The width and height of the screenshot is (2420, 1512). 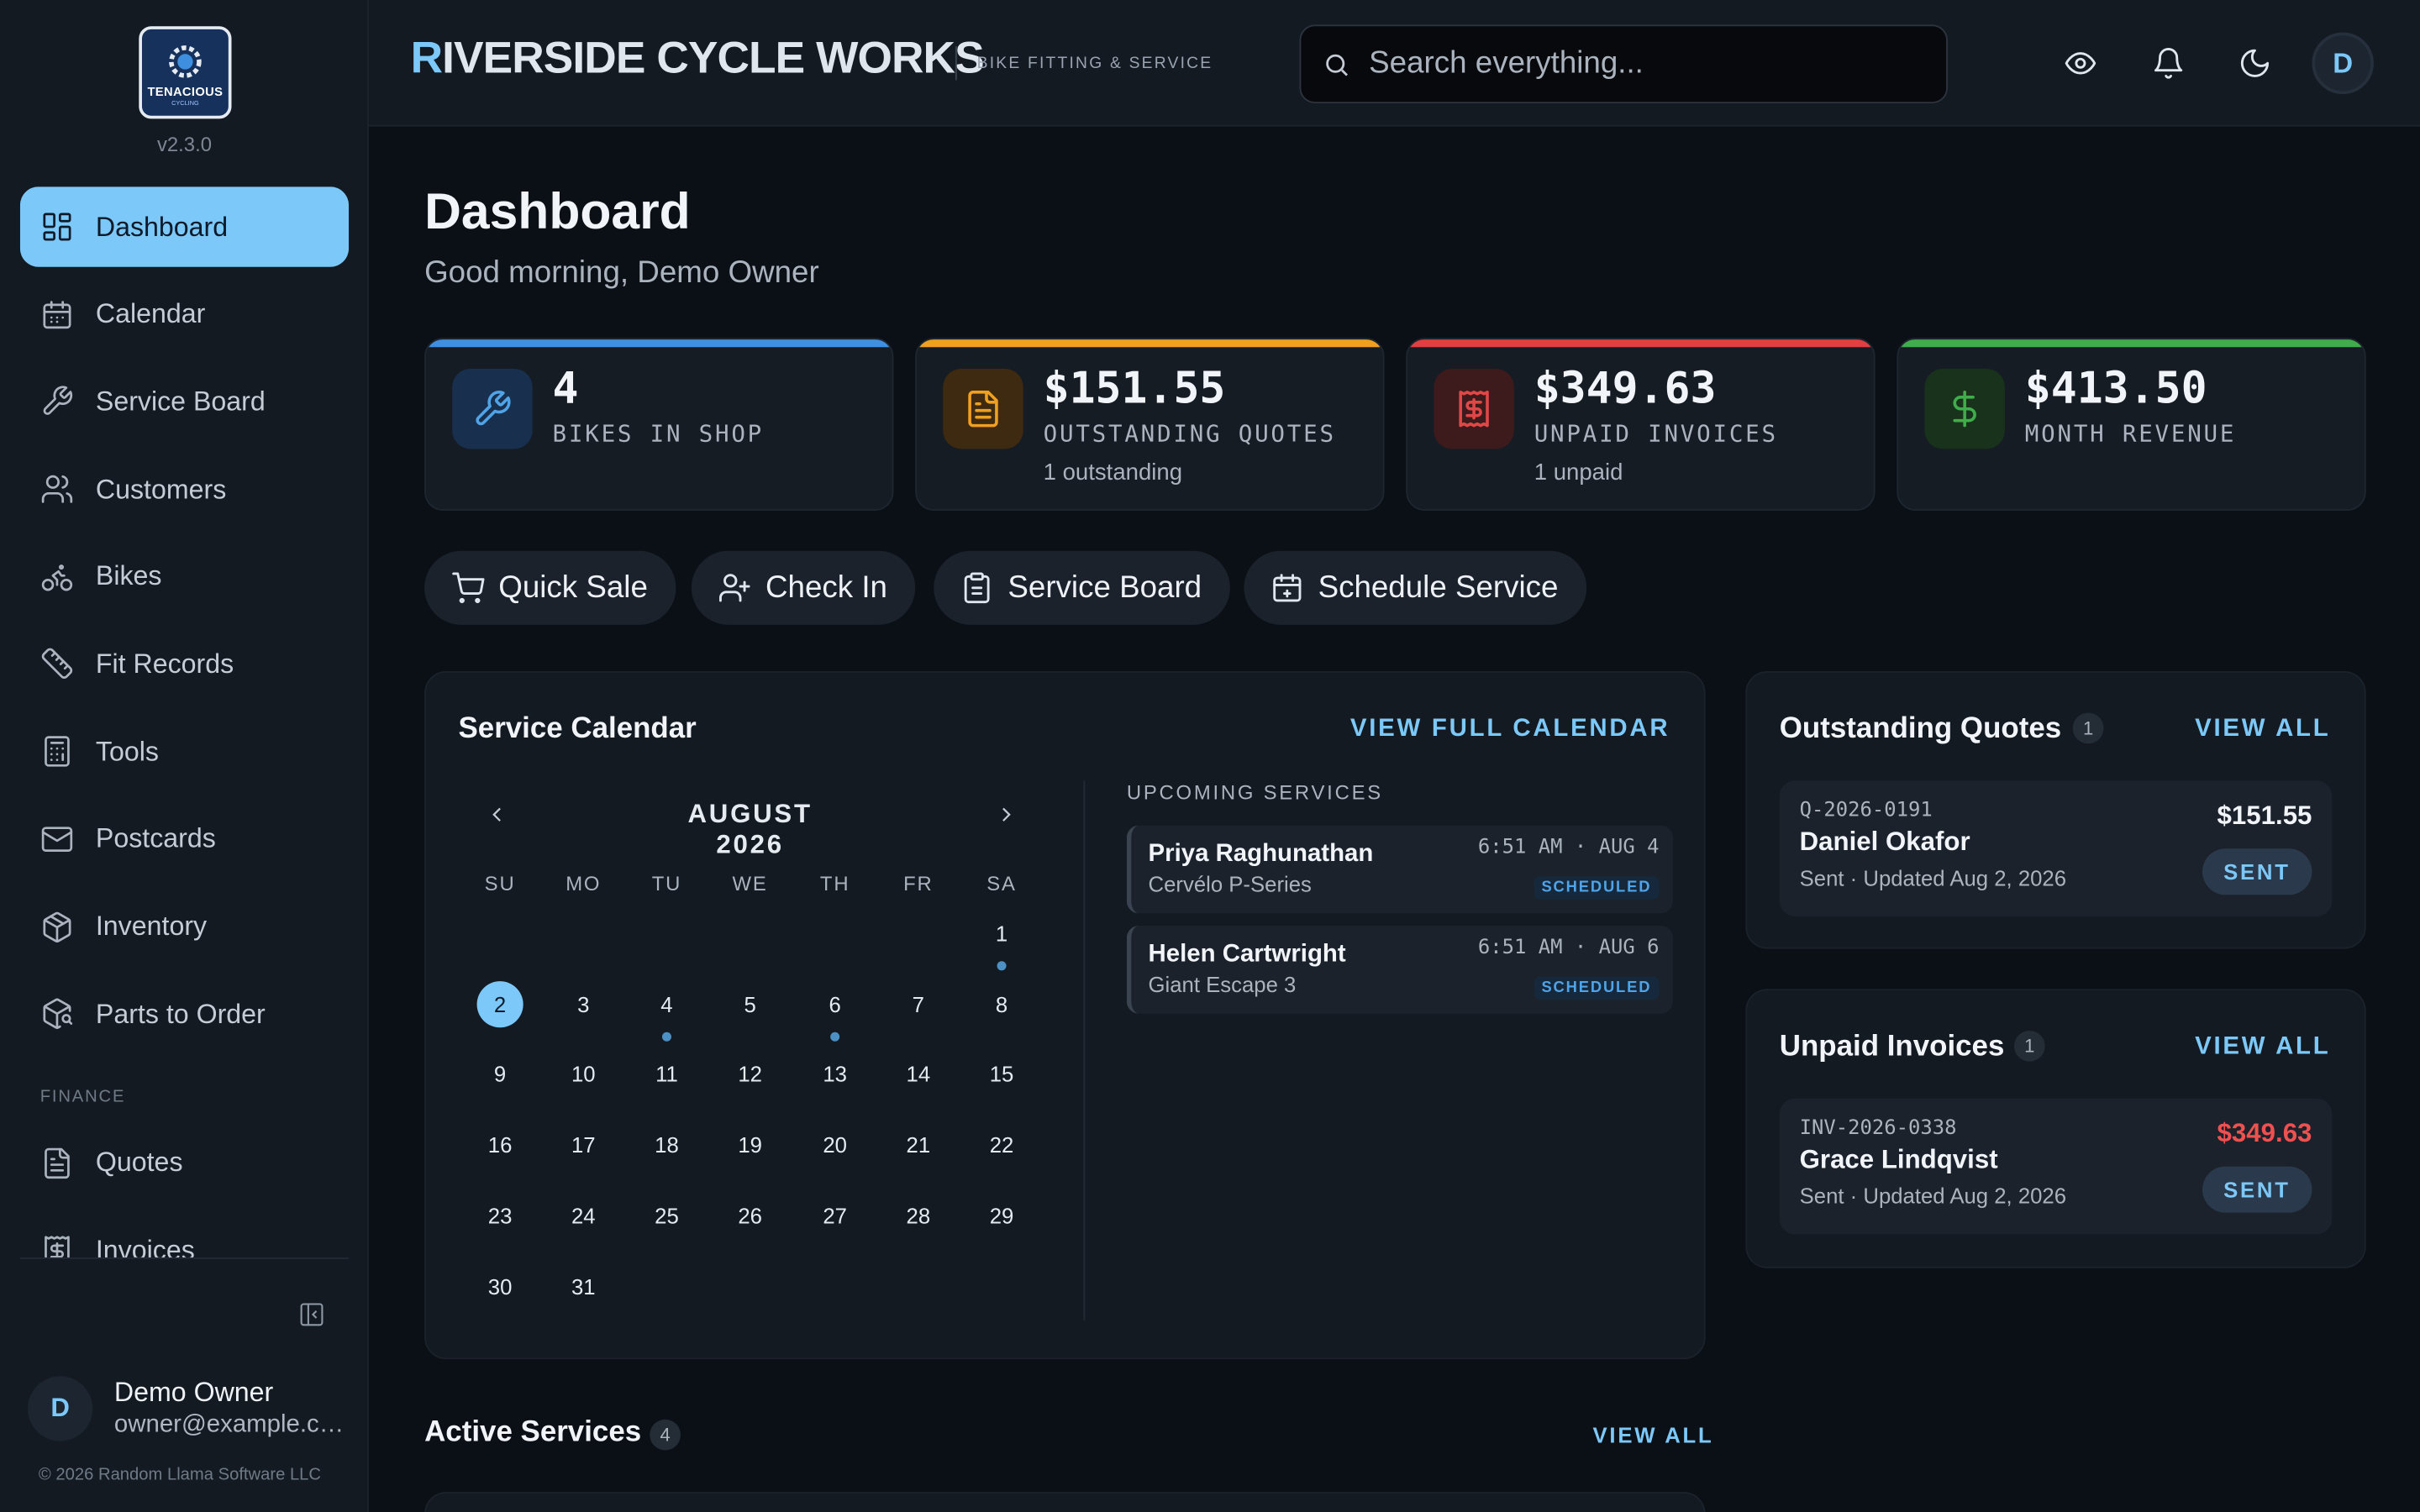 What do you see at coordinates (165, 664) in the screenshot?
I see `sidebar-item-label: Fit Records` at bounding box center [165, 664].